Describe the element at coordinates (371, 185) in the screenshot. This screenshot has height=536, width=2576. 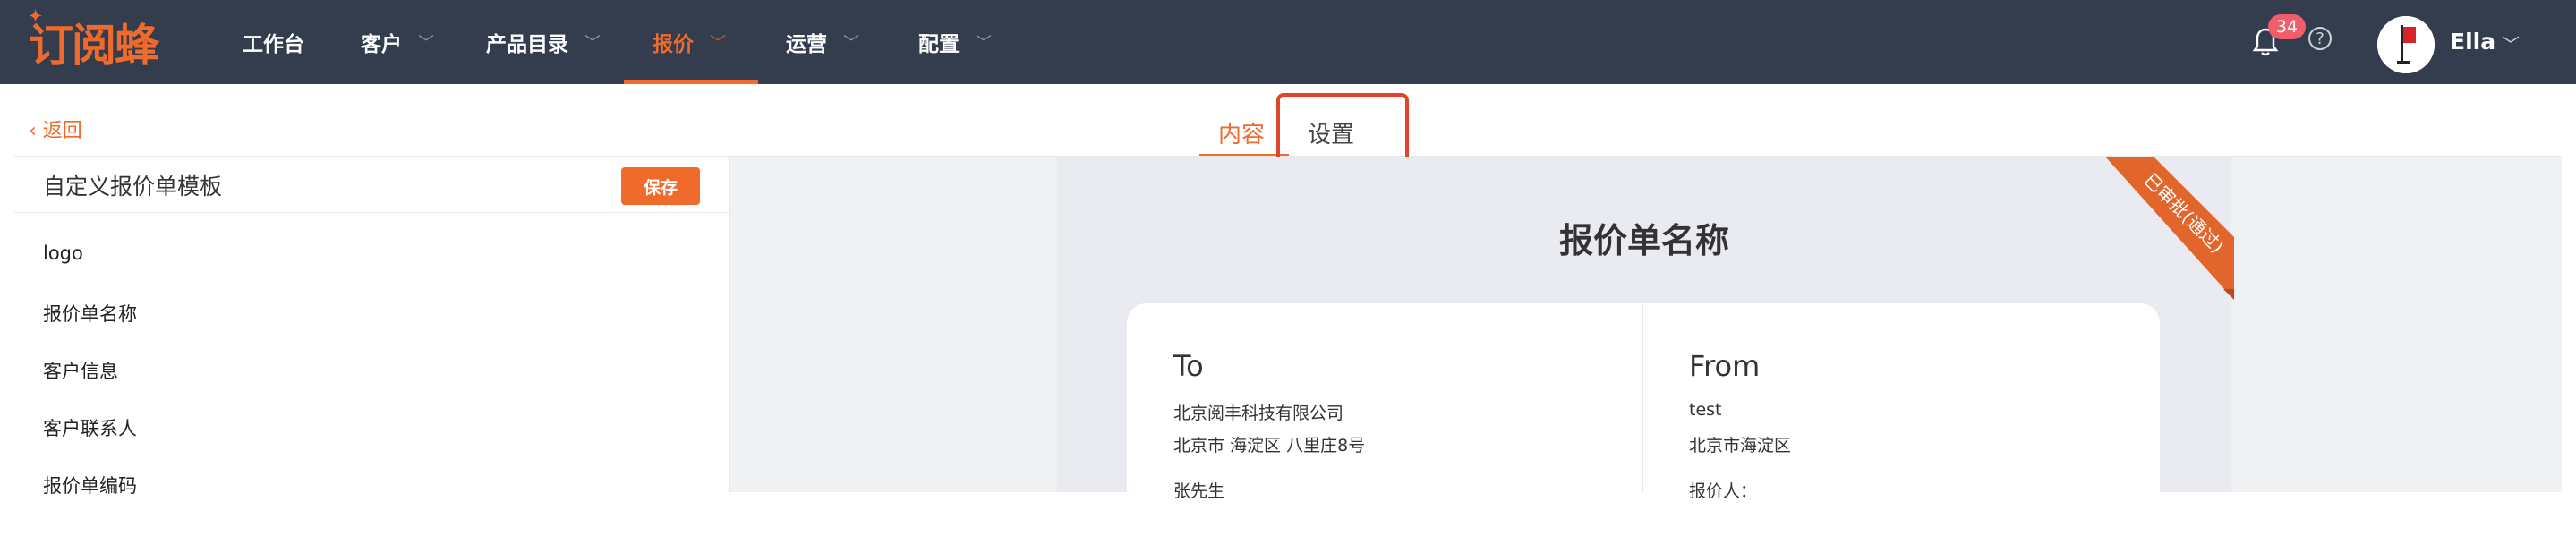
I see `sidebar-header: 自定义报价单模板 保存` at that location.